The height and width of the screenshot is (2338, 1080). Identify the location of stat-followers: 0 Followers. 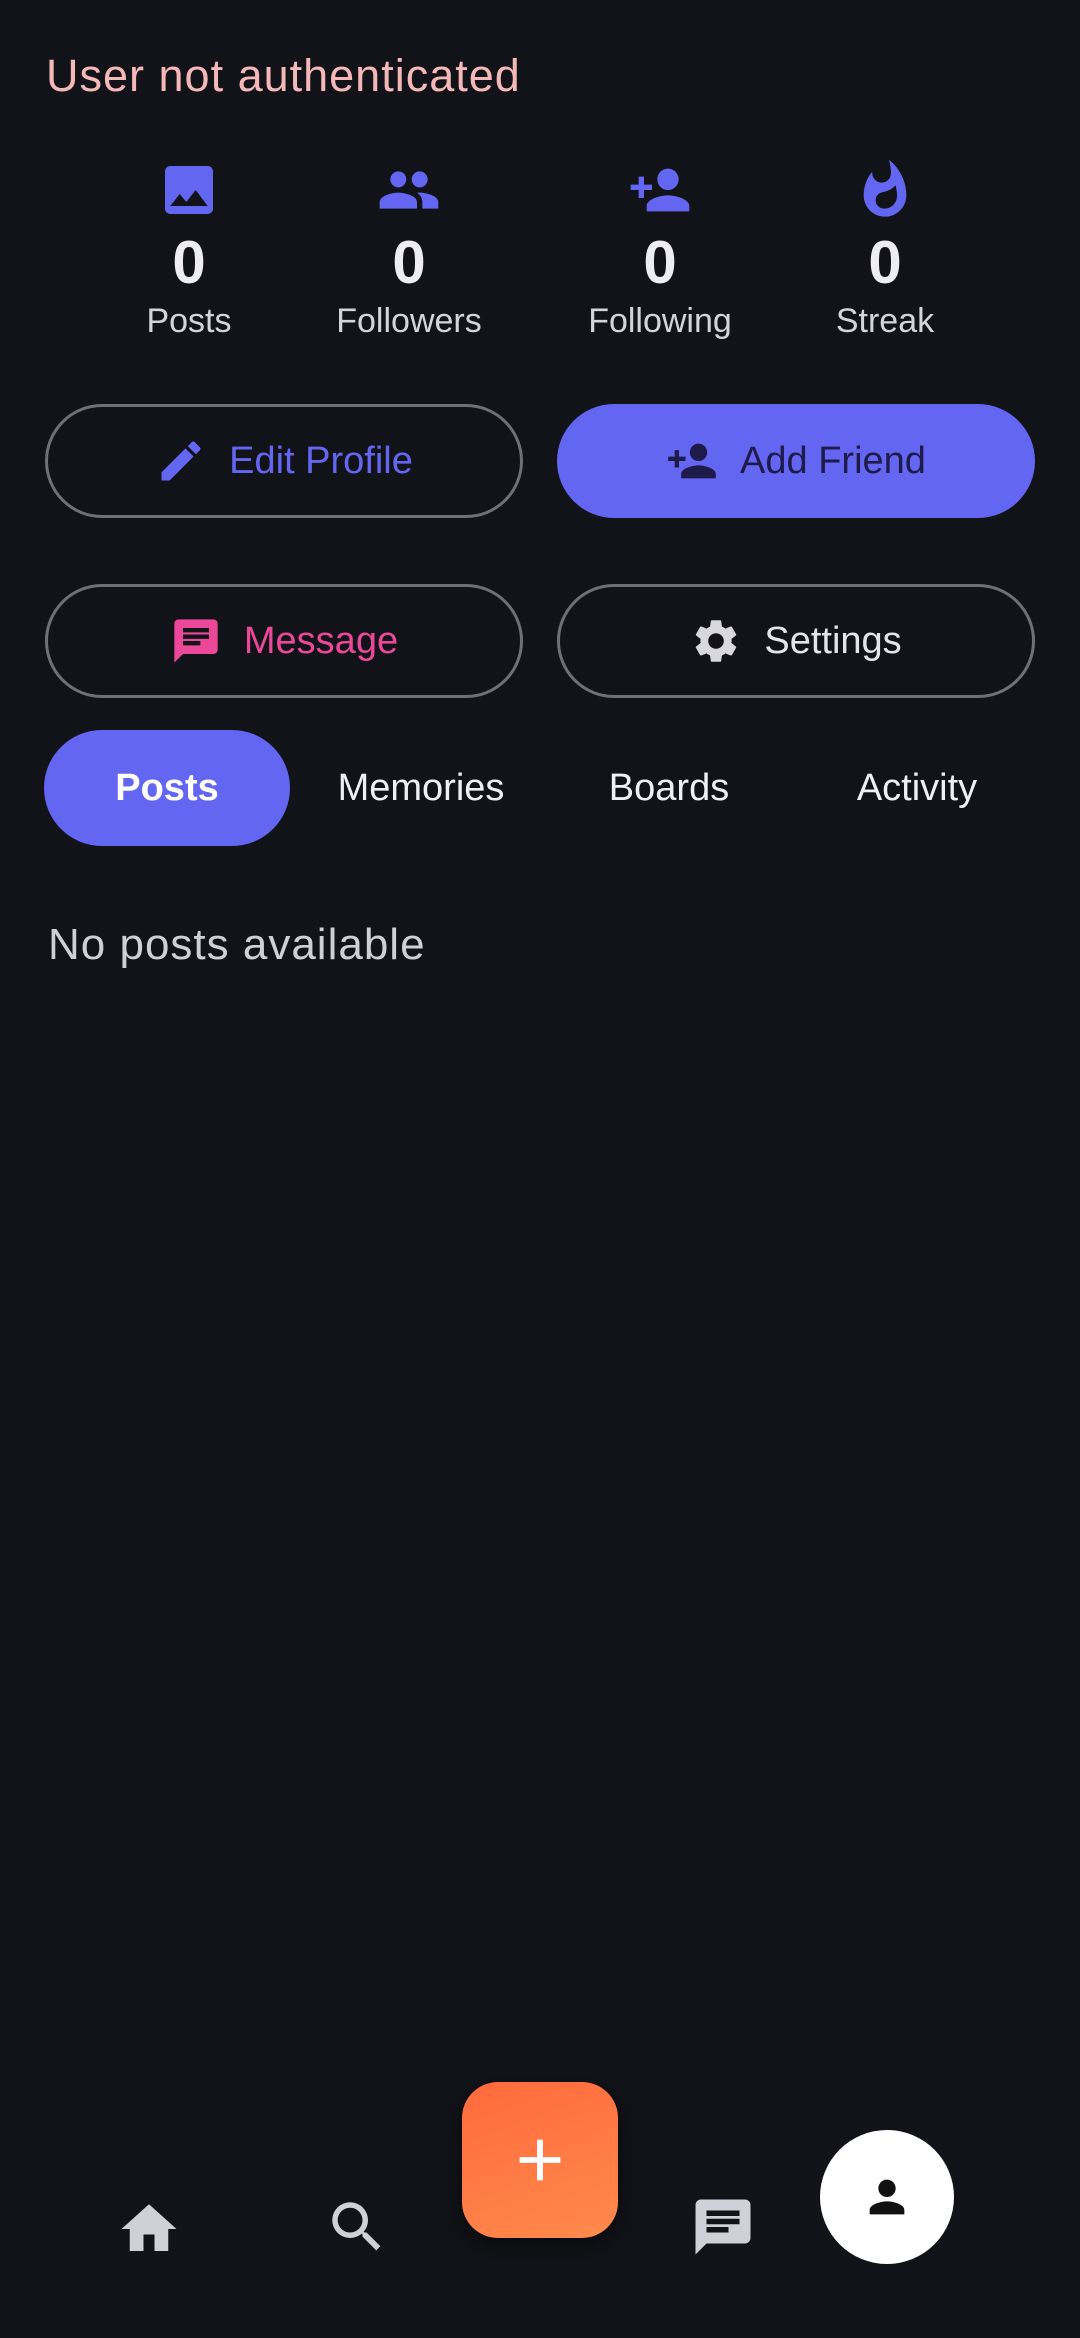
(409, 249).